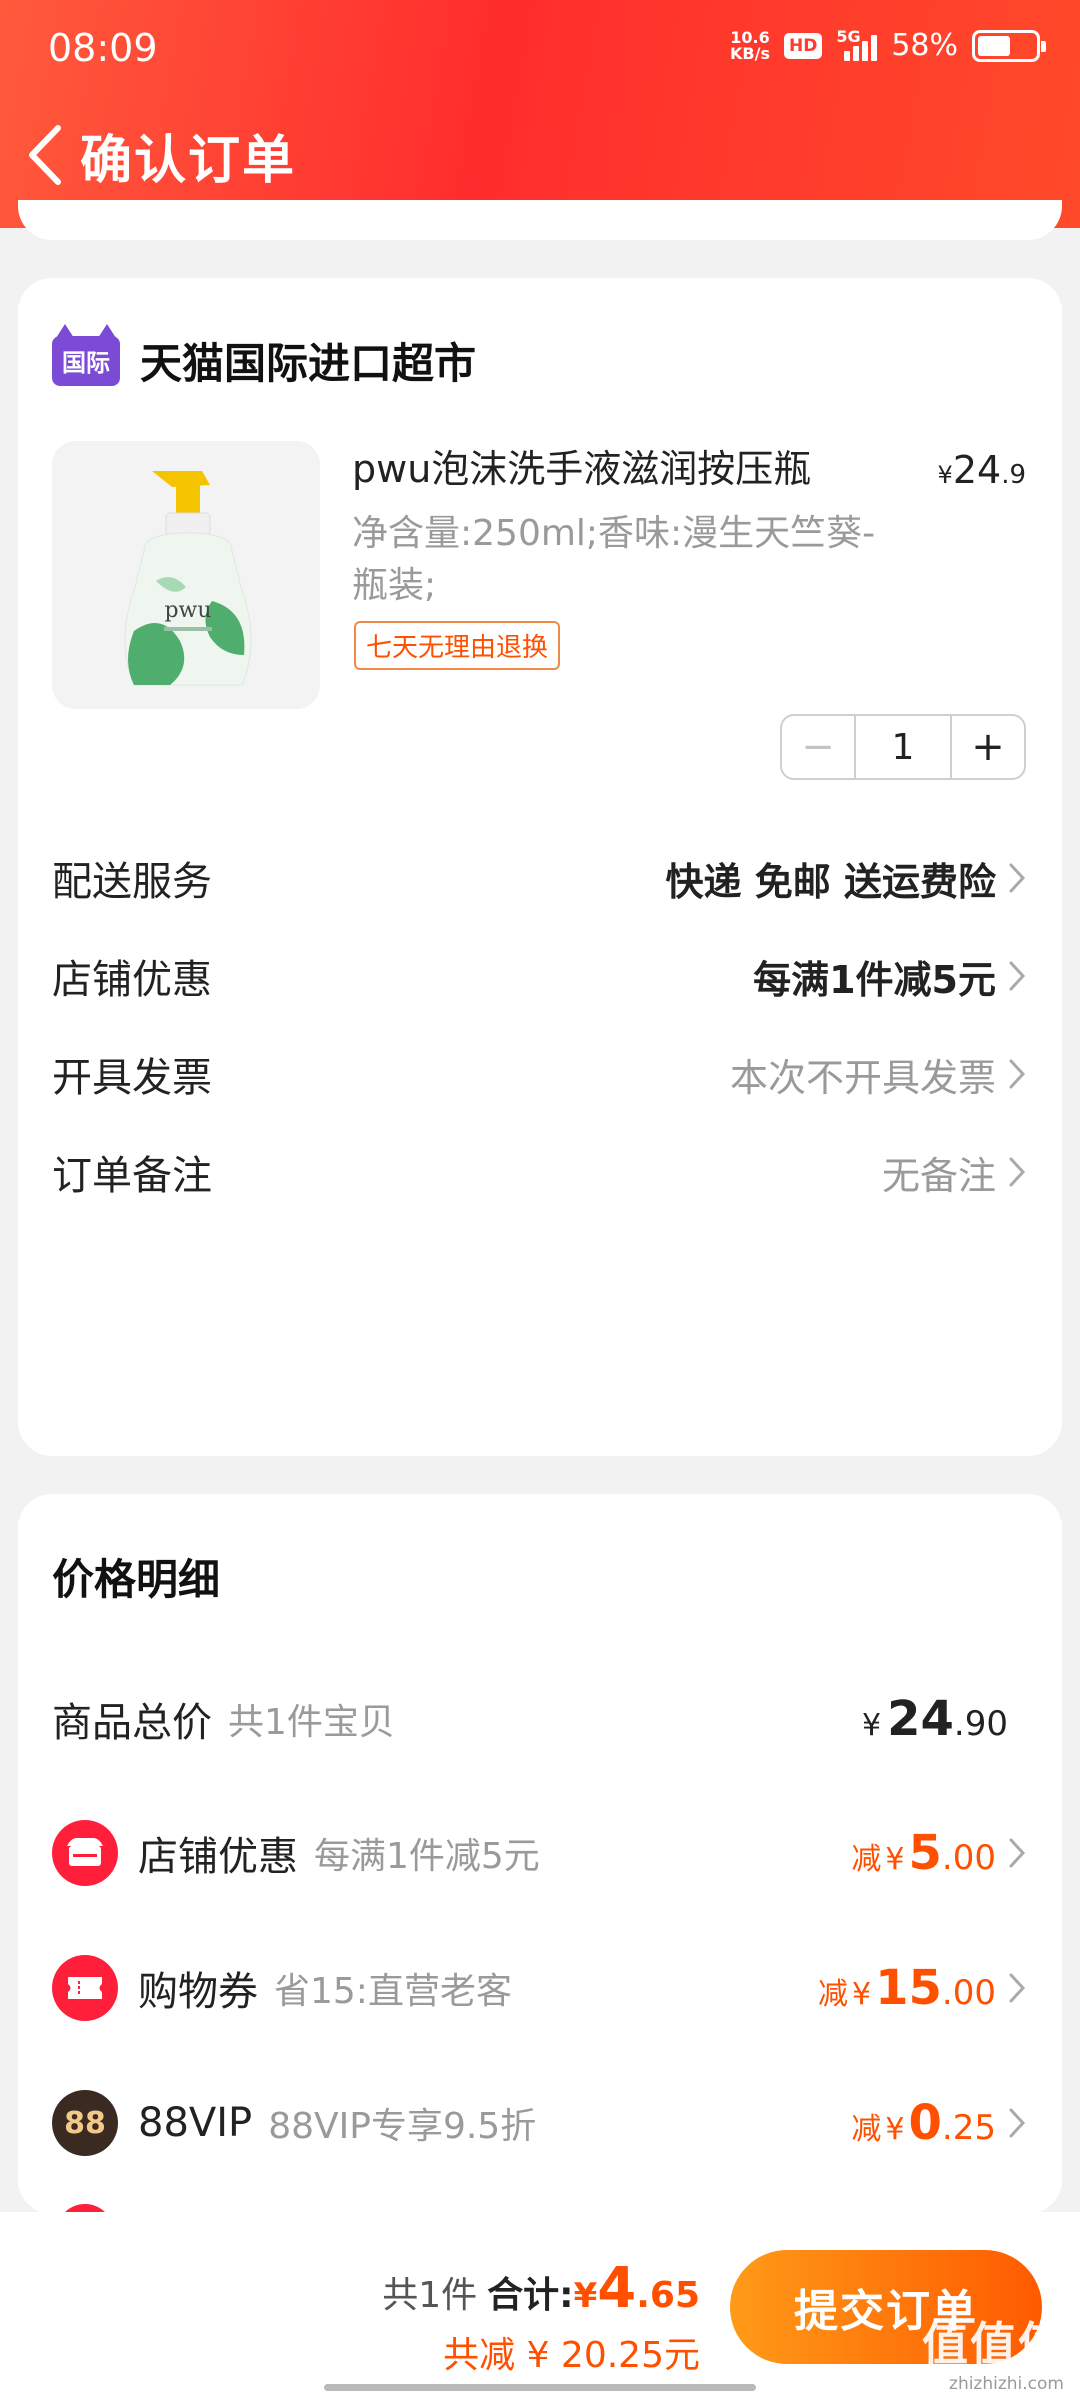 The width and height of the screenshot is (1080, 2400). I want to click on hd-icon: HD, so click(803, 45).